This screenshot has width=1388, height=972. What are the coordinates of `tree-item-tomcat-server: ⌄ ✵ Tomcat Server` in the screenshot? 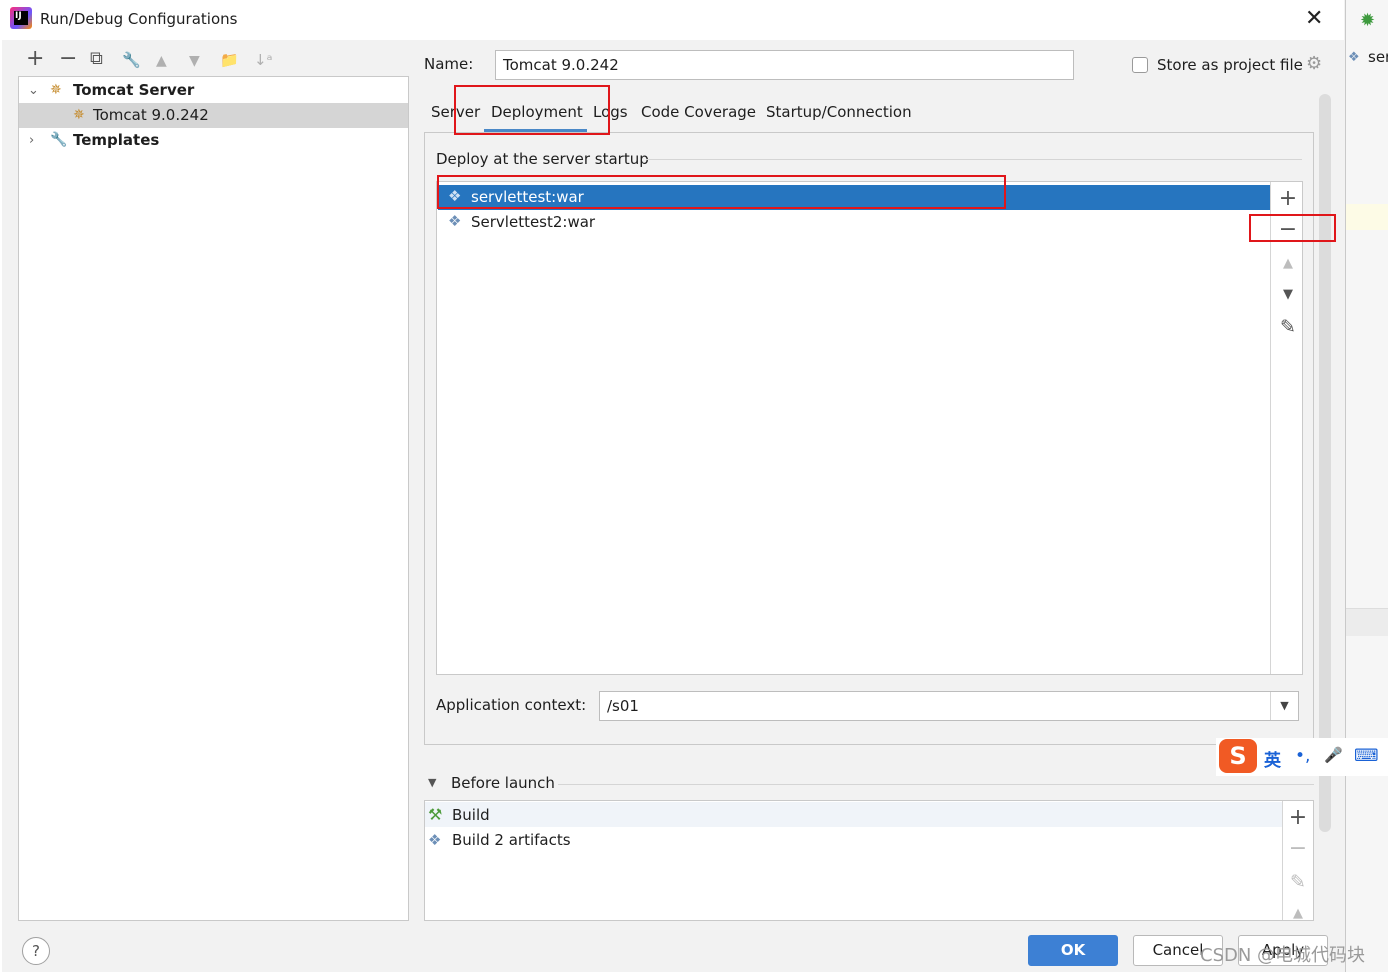 It's located at (213, 90).